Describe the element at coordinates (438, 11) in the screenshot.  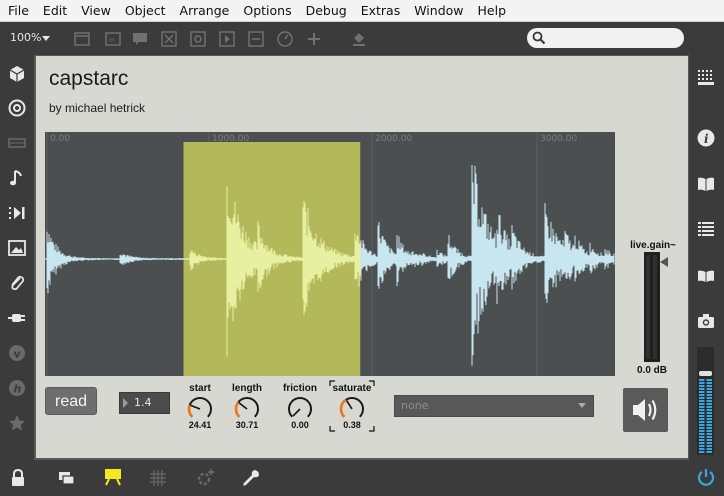
I see `menu-window: Window` at that location.